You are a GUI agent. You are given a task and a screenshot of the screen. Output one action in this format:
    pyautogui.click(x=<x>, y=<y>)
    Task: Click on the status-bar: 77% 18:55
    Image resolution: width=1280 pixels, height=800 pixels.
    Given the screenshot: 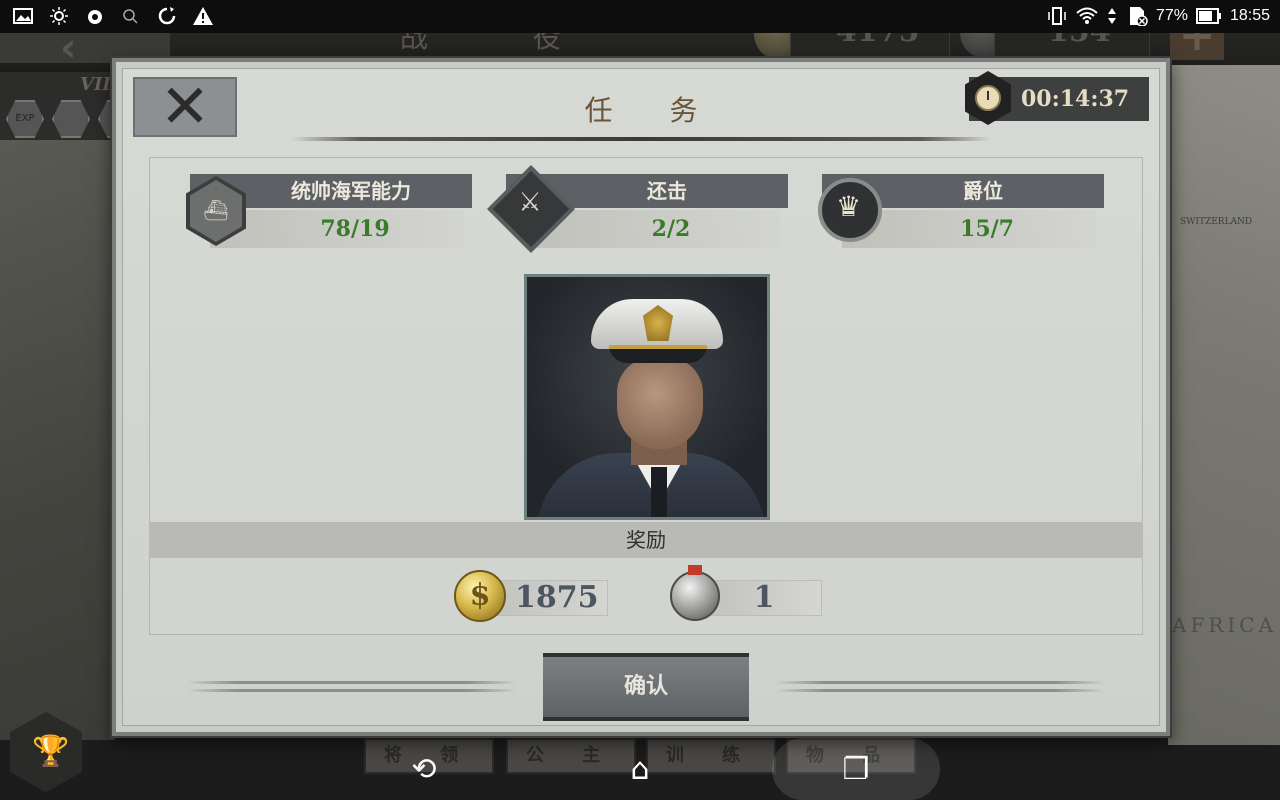 What is the action you would take?
    pyautogui.click(x=640, y=16)
    